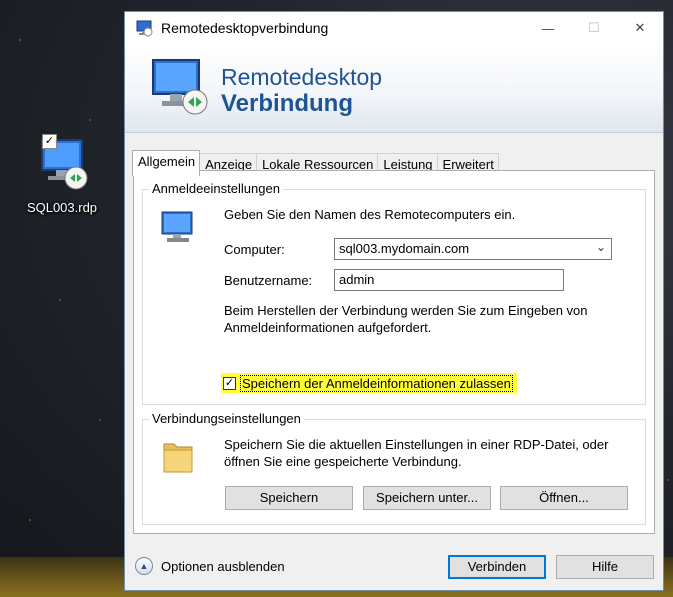 This screenshot has width=673, height=597. I want to click on hide-options-label: Optionen ausblenden, so click(223, 566).